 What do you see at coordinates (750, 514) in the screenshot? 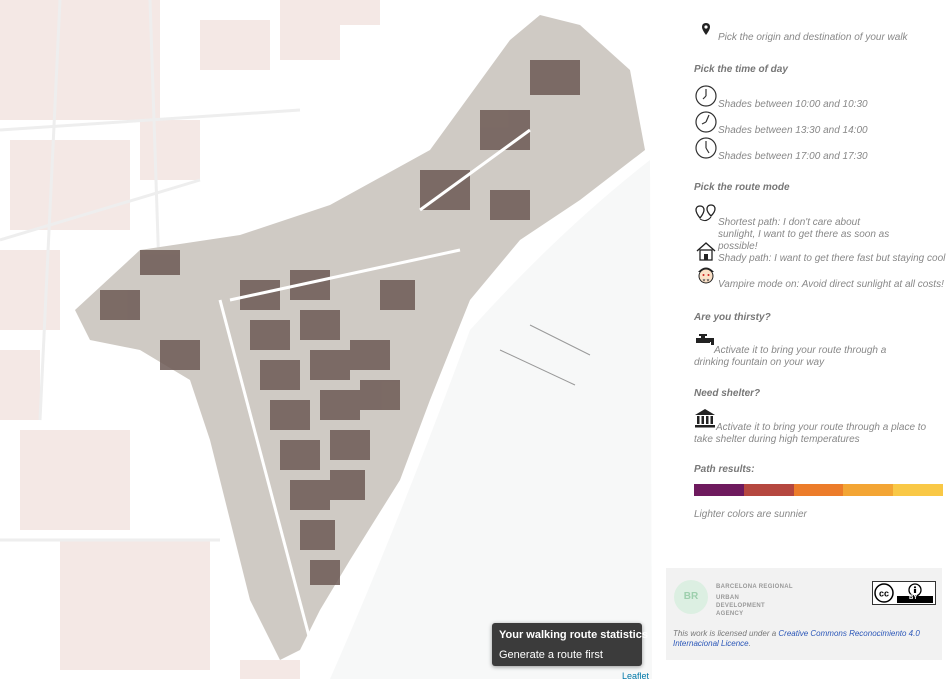
I see `scale-caption: Lighter colors are sunnier` at bounding box center [750, 514].